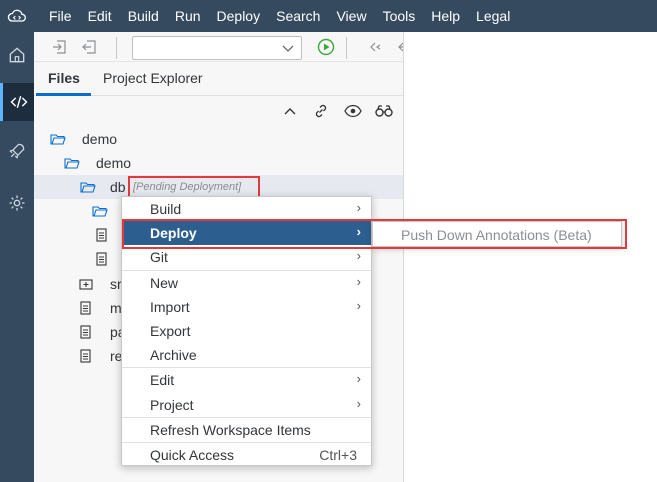  Describe the element at coordinates (116, 284) in the screenshot. I see `tree-item-label: sr` at that location.